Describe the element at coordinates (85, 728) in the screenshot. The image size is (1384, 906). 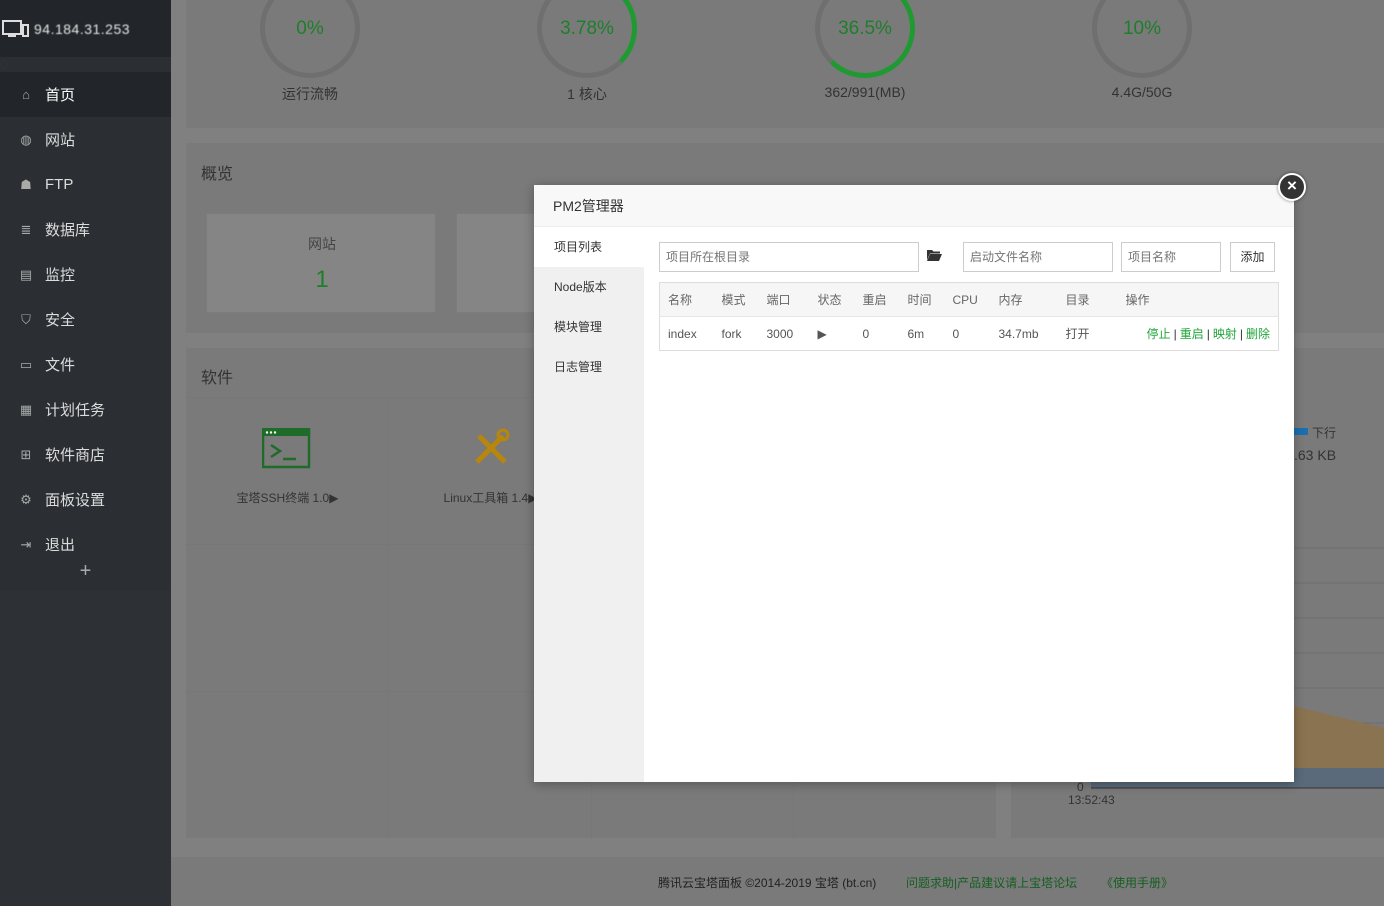
I see `sidebar-footer: +` at that location.